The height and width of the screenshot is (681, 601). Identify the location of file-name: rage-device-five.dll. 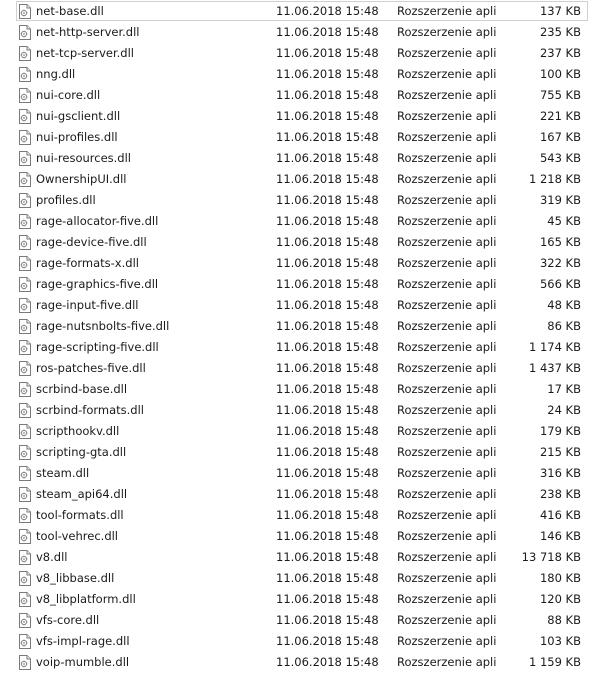
(91, 242).